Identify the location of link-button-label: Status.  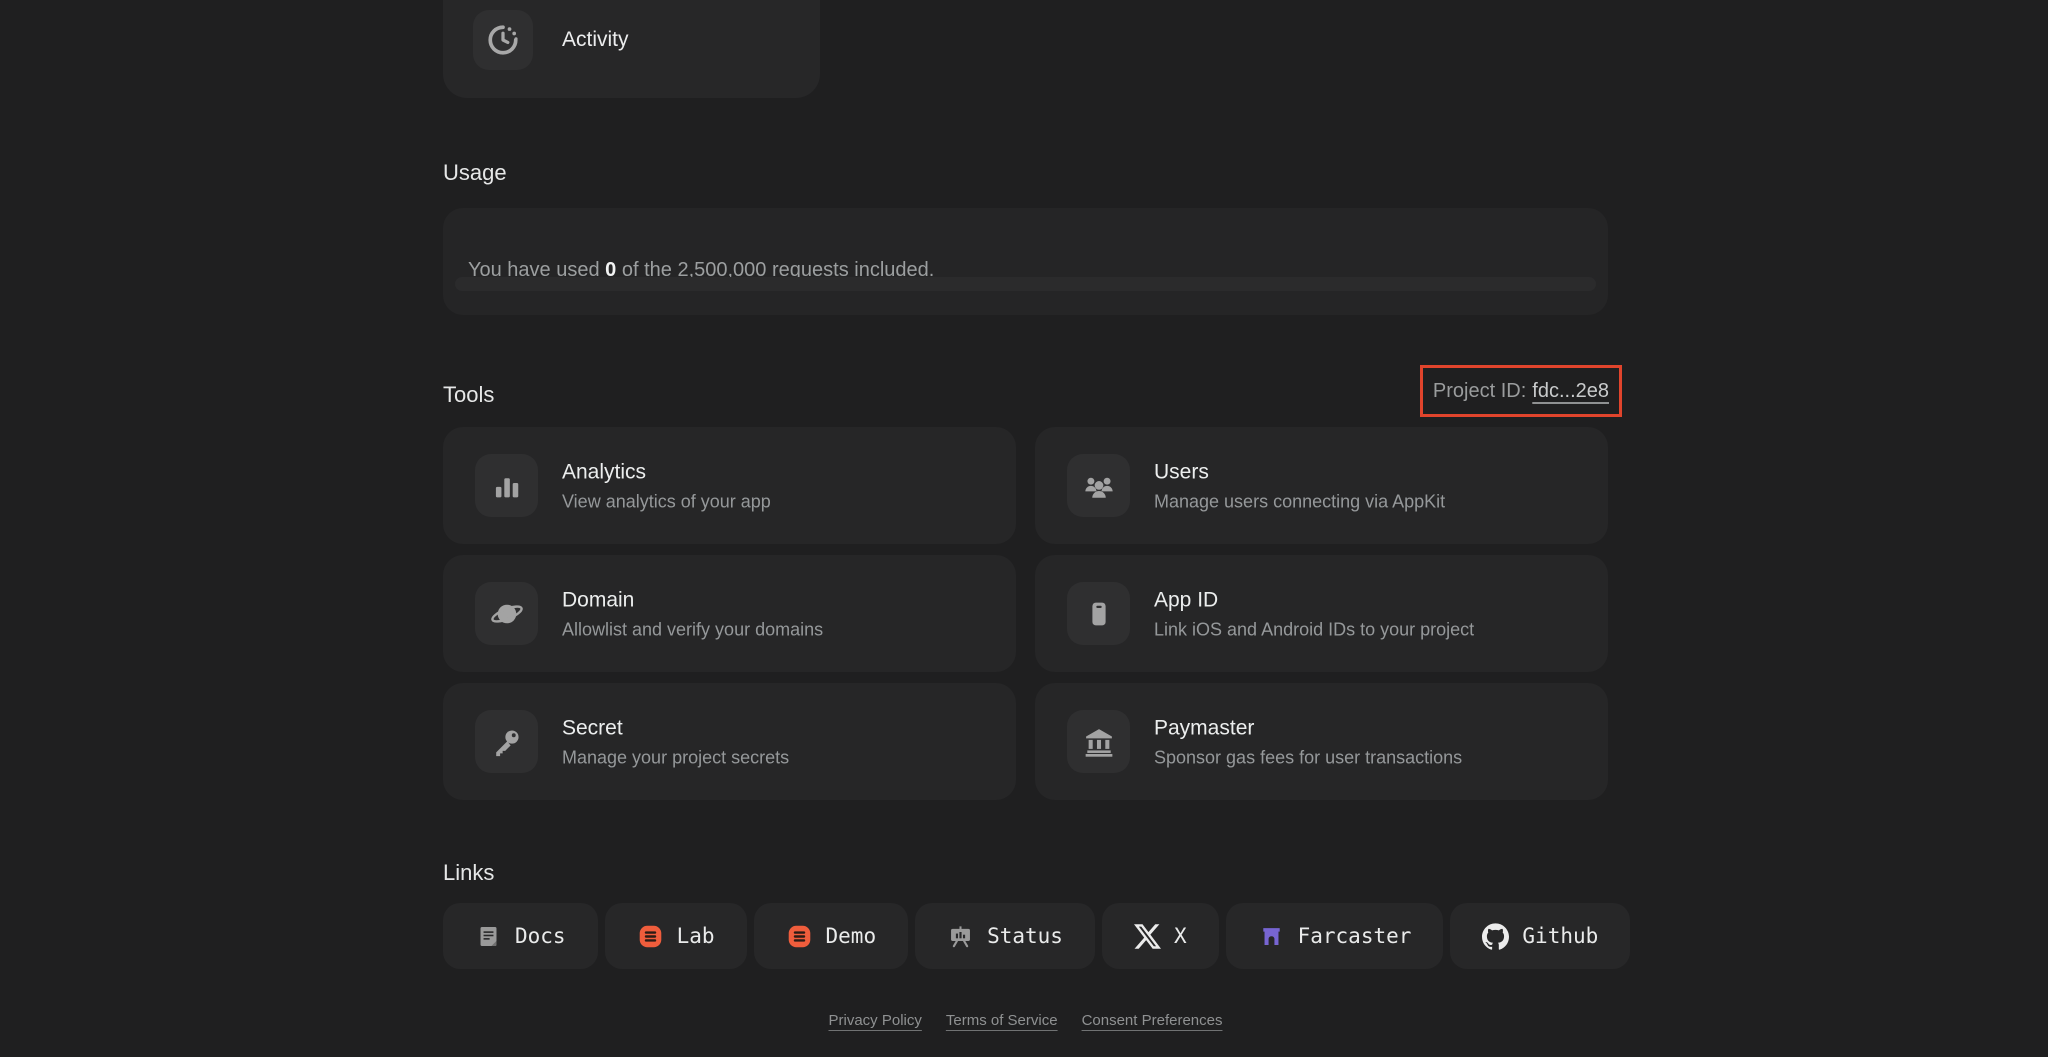
(1025, 936).